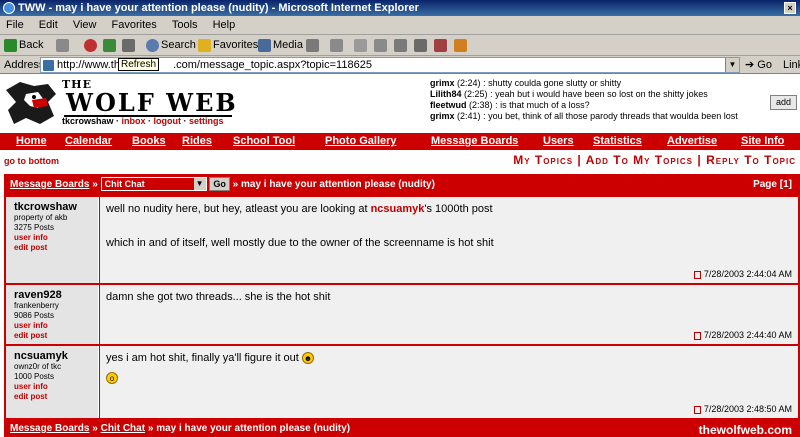  Describe the element at coordinates (56, 356) in the screenshot. I see `author-name: ncsuamyk` at that location.